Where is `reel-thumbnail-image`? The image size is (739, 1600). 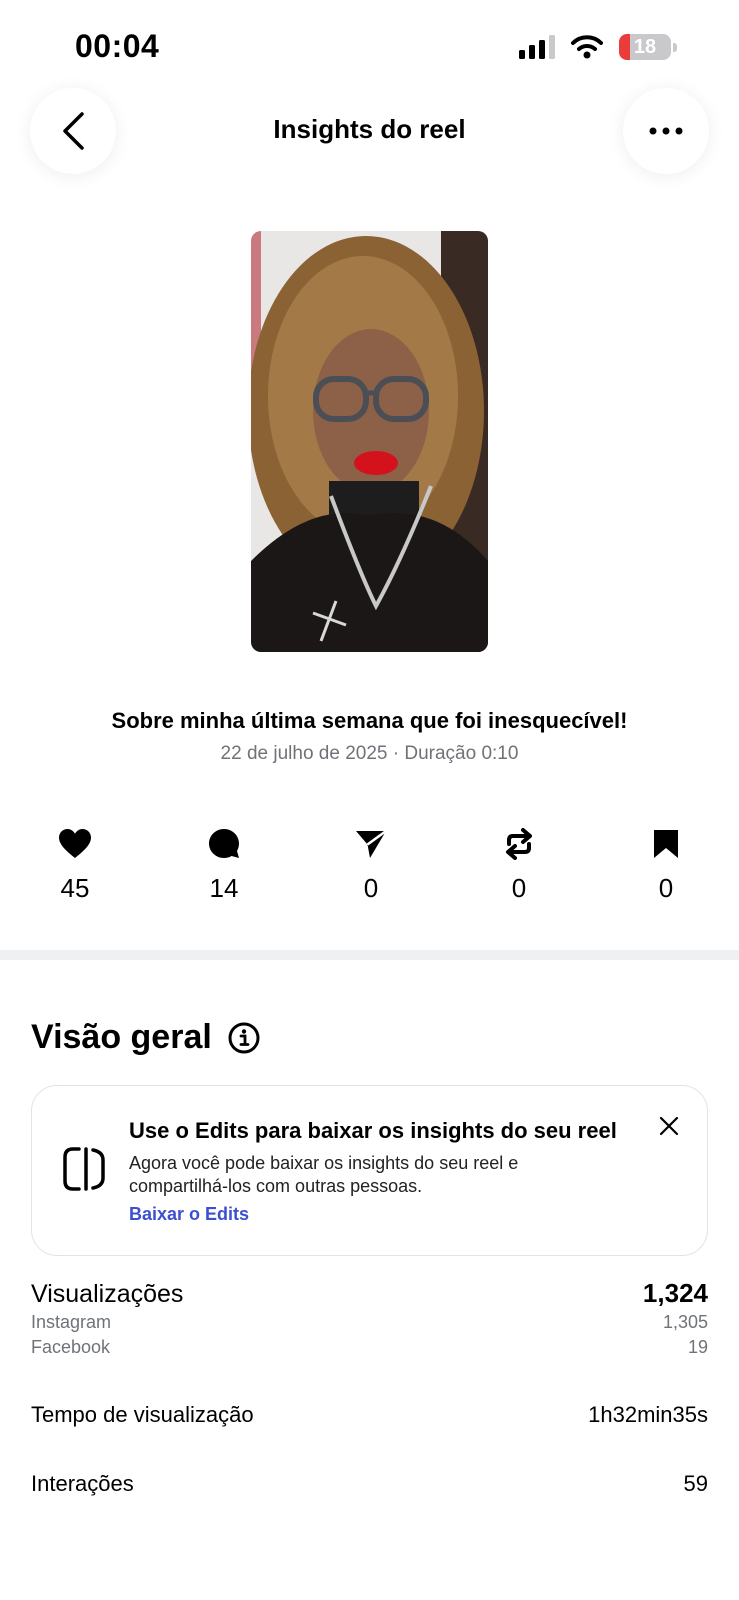 reel-thumbnail-image is located at coordinates (369, 441).